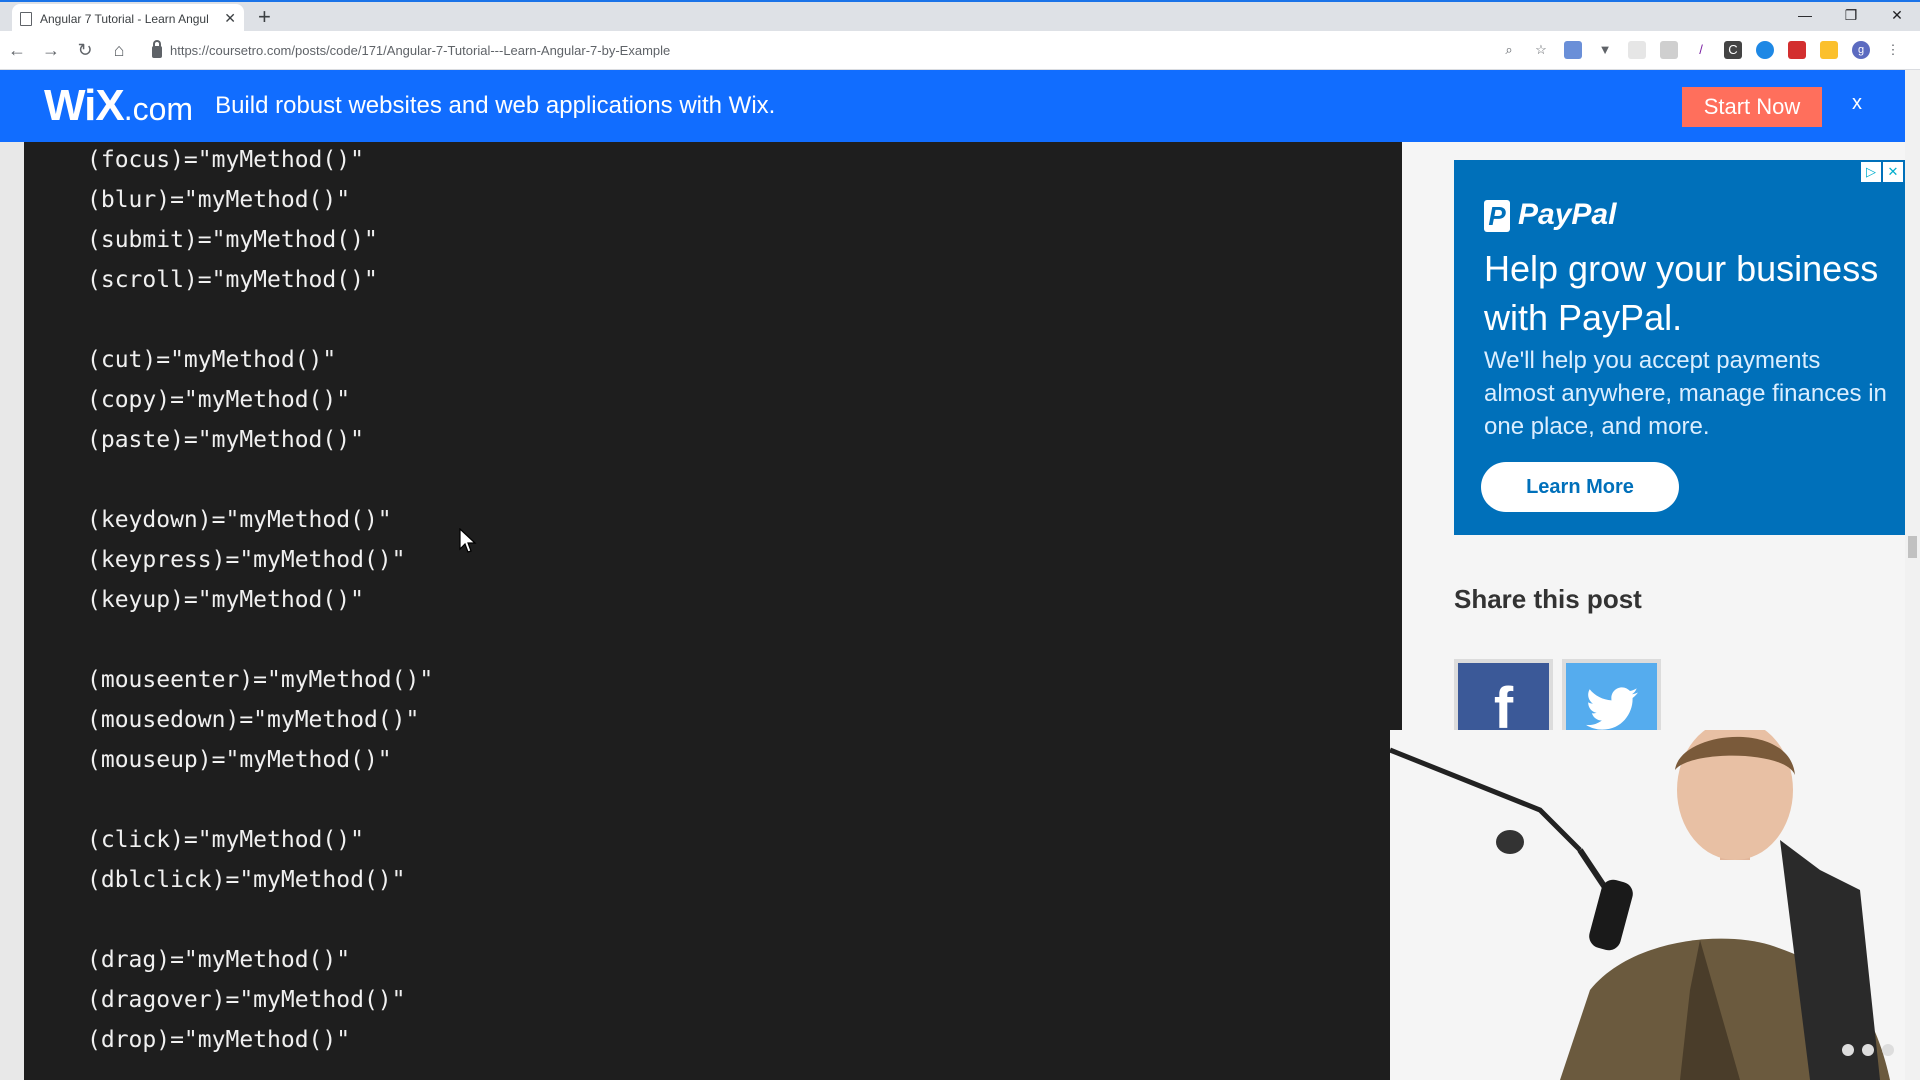 This screenshot has height=1080, width=1920. Describe the element at coordinates (1541, 50) in the screenshot. I see `bookmark-star-icon: ☆` at that location.